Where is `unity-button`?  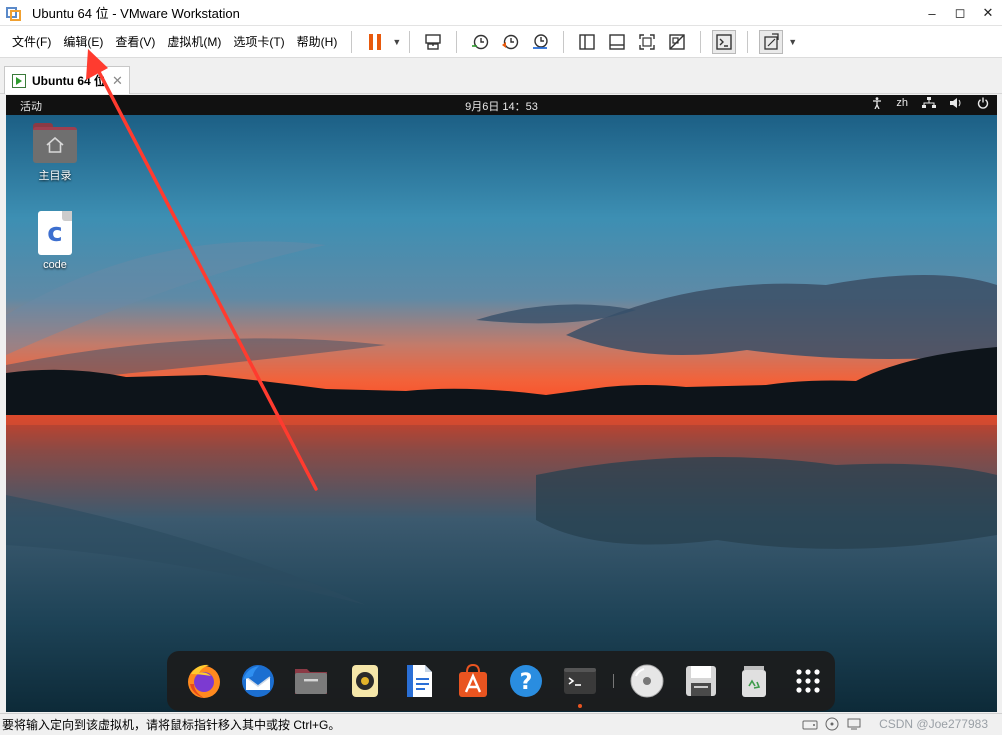
unity-button is located at coordinates (677, 42).